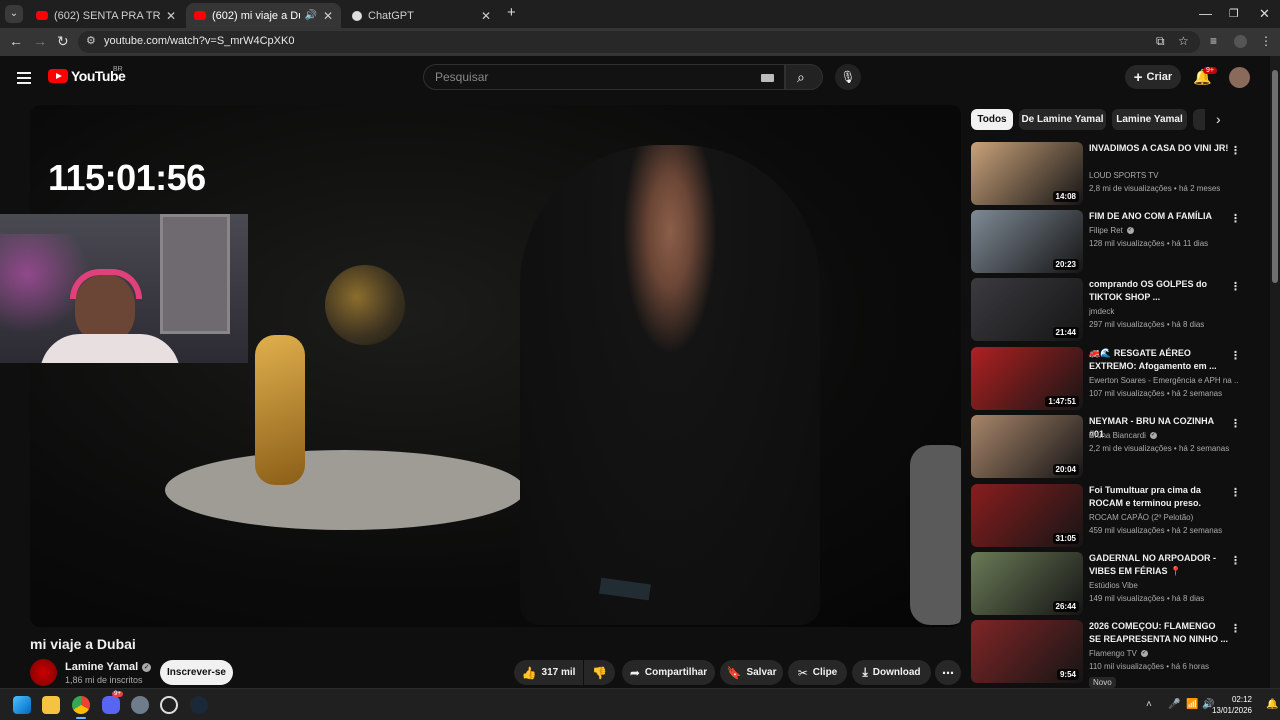 Image resolution: width=1280 pixels, height=720 pixels. I want to click on steam-icon, so click(199, 705).